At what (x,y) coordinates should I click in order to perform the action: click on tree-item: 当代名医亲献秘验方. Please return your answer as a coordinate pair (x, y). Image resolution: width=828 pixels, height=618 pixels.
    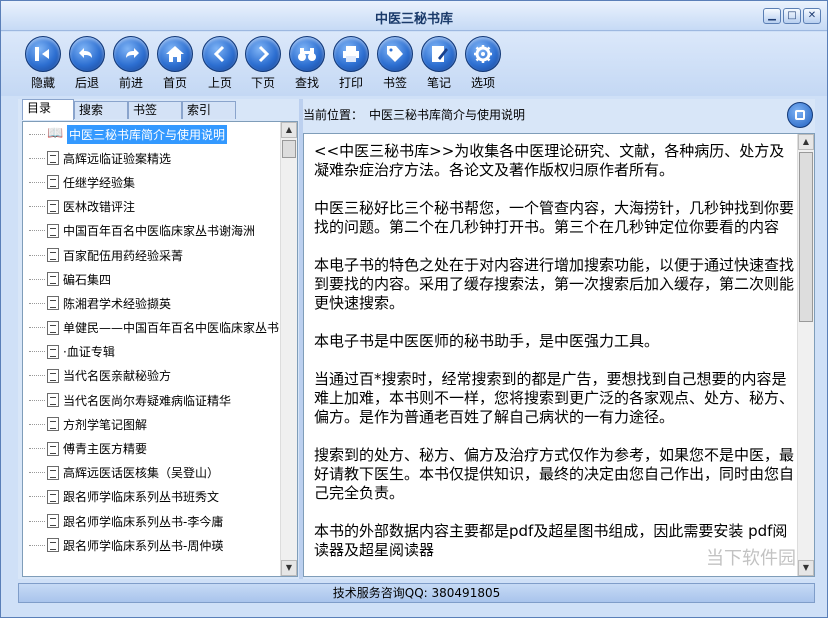
    Looking at the image, I should click on (151, 376).